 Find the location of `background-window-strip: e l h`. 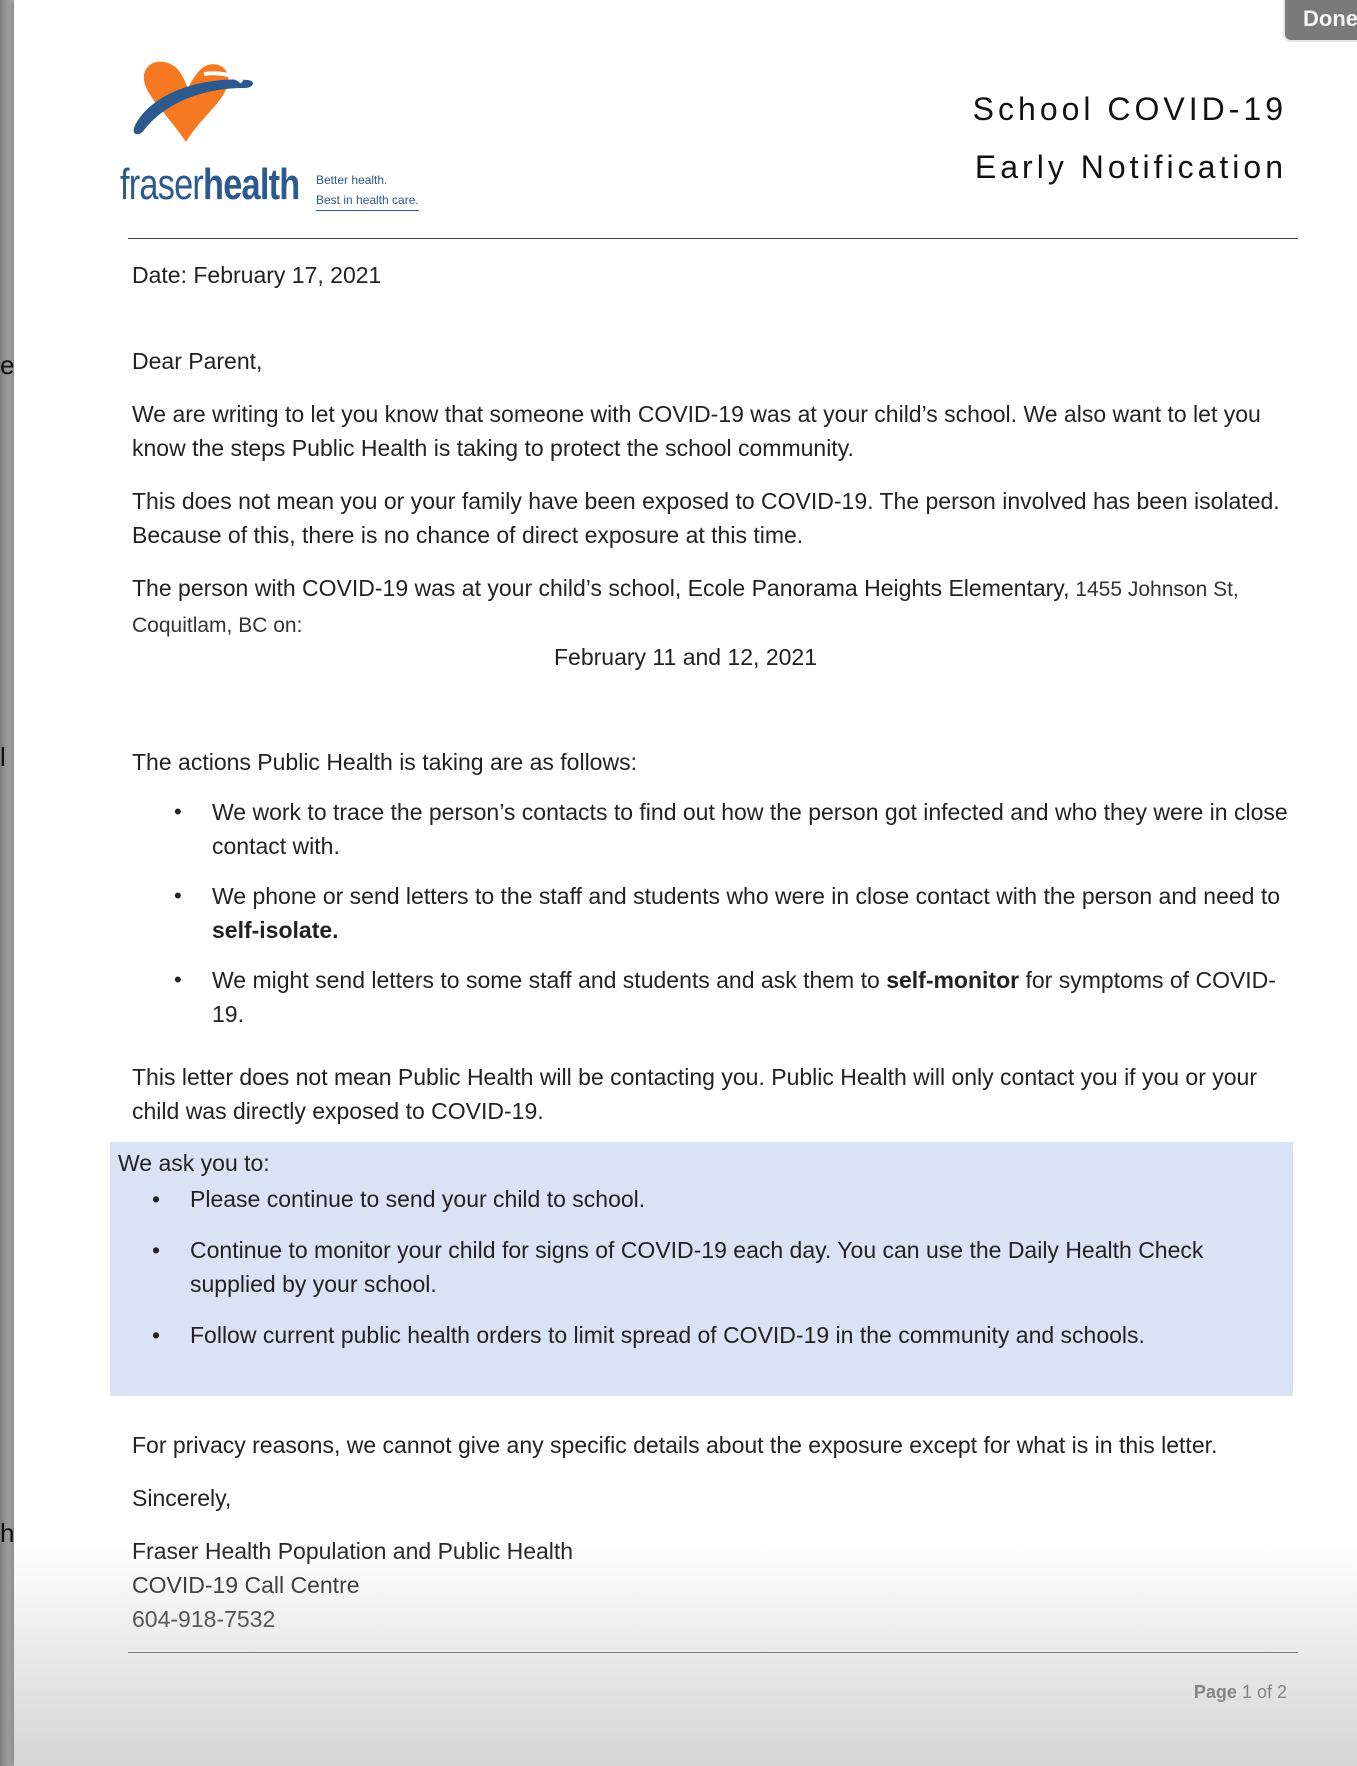

background-window-strip: e l h is located at coordinates (7, 883).